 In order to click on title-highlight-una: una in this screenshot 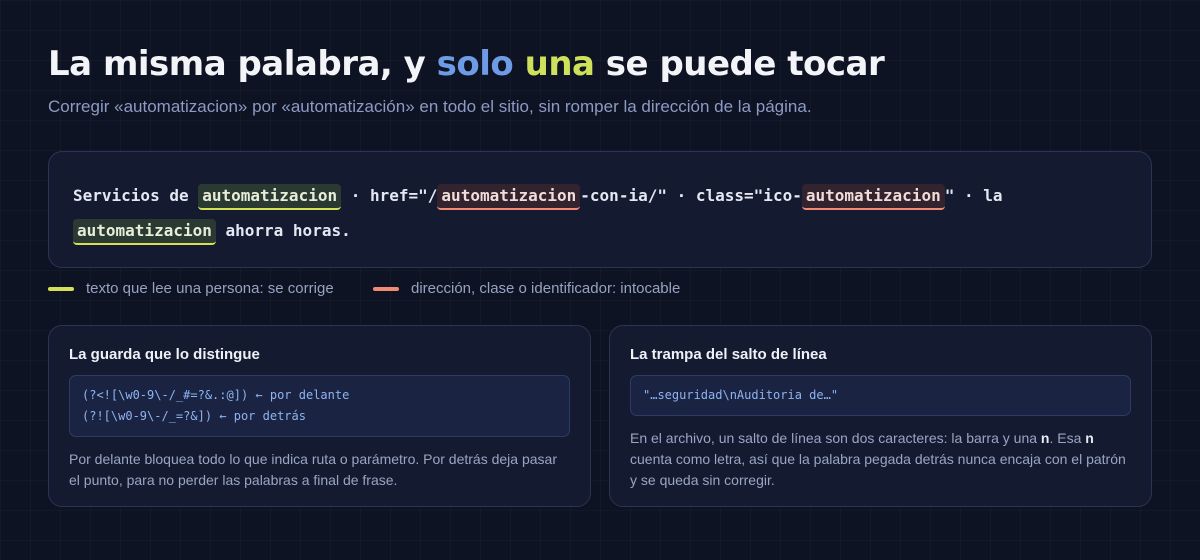, I will do `click(559, 64)`.